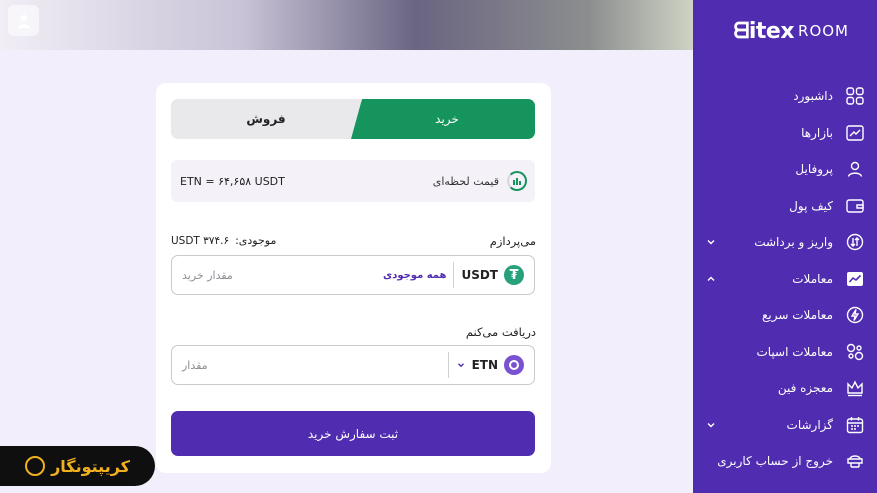 This screenshot has height=493, width=877. What do you see at coordinates (785, 425) in the screenshot?
I see `sidebar-item-reports: گزارشات` at bounding box center [785, 425].